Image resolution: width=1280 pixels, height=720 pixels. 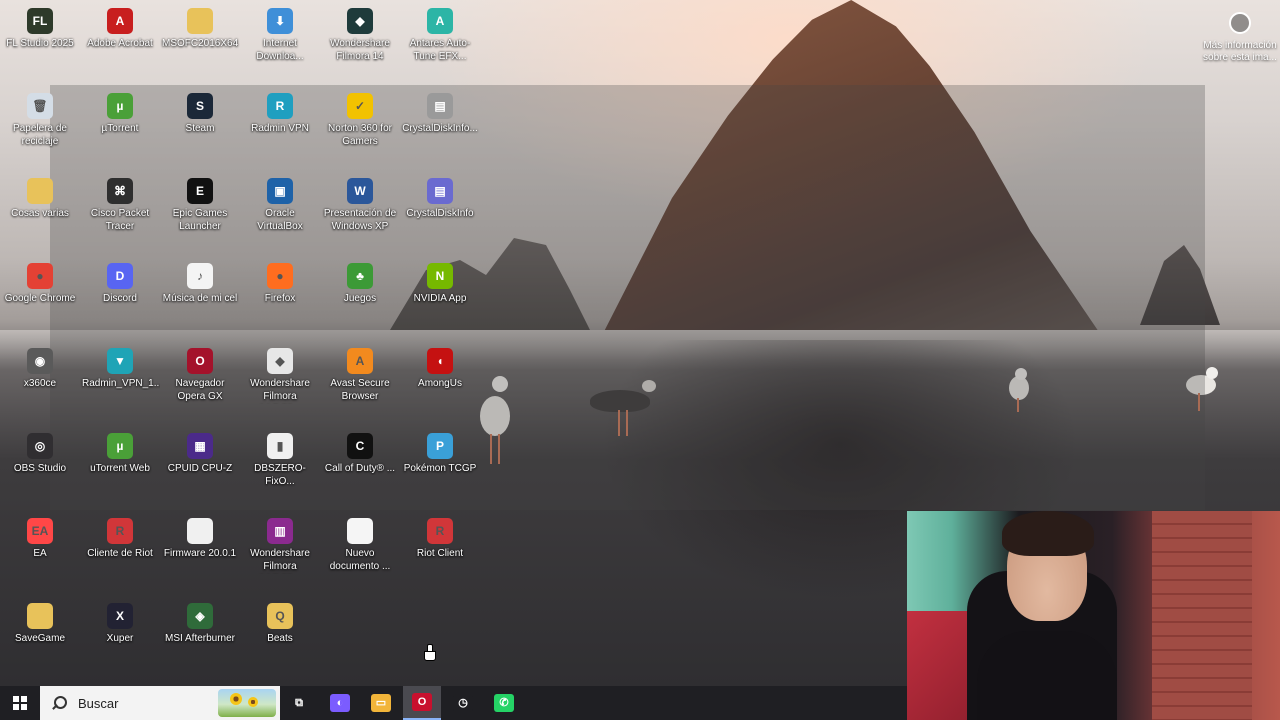 I want to click on desktop-icon: N NVIDIA App, so click(x=440, y=303).